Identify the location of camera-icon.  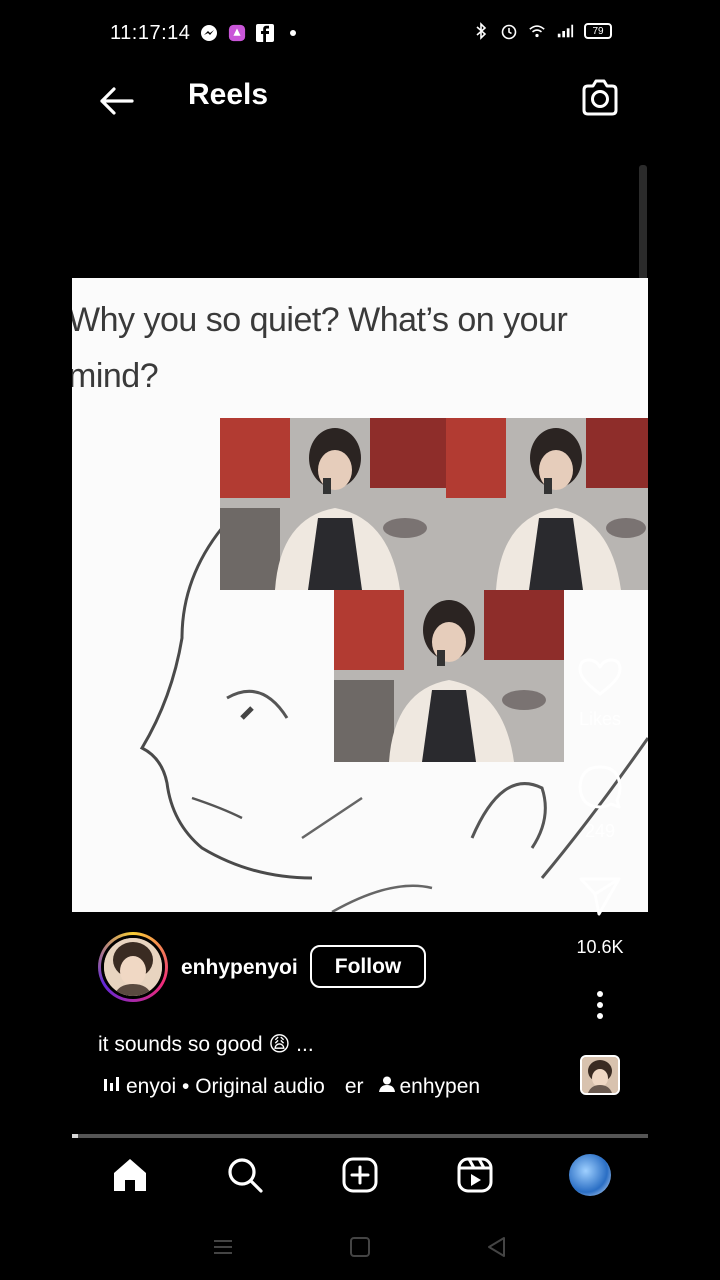
(600, 98).